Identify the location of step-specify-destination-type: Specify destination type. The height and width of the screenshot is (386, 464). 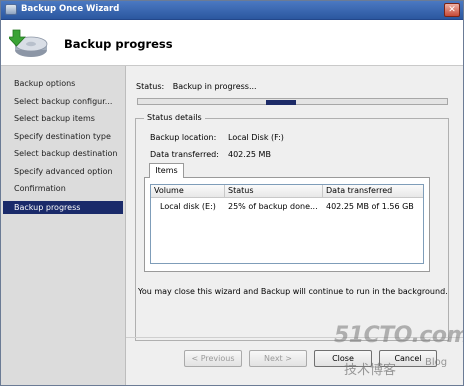
(62, 136).